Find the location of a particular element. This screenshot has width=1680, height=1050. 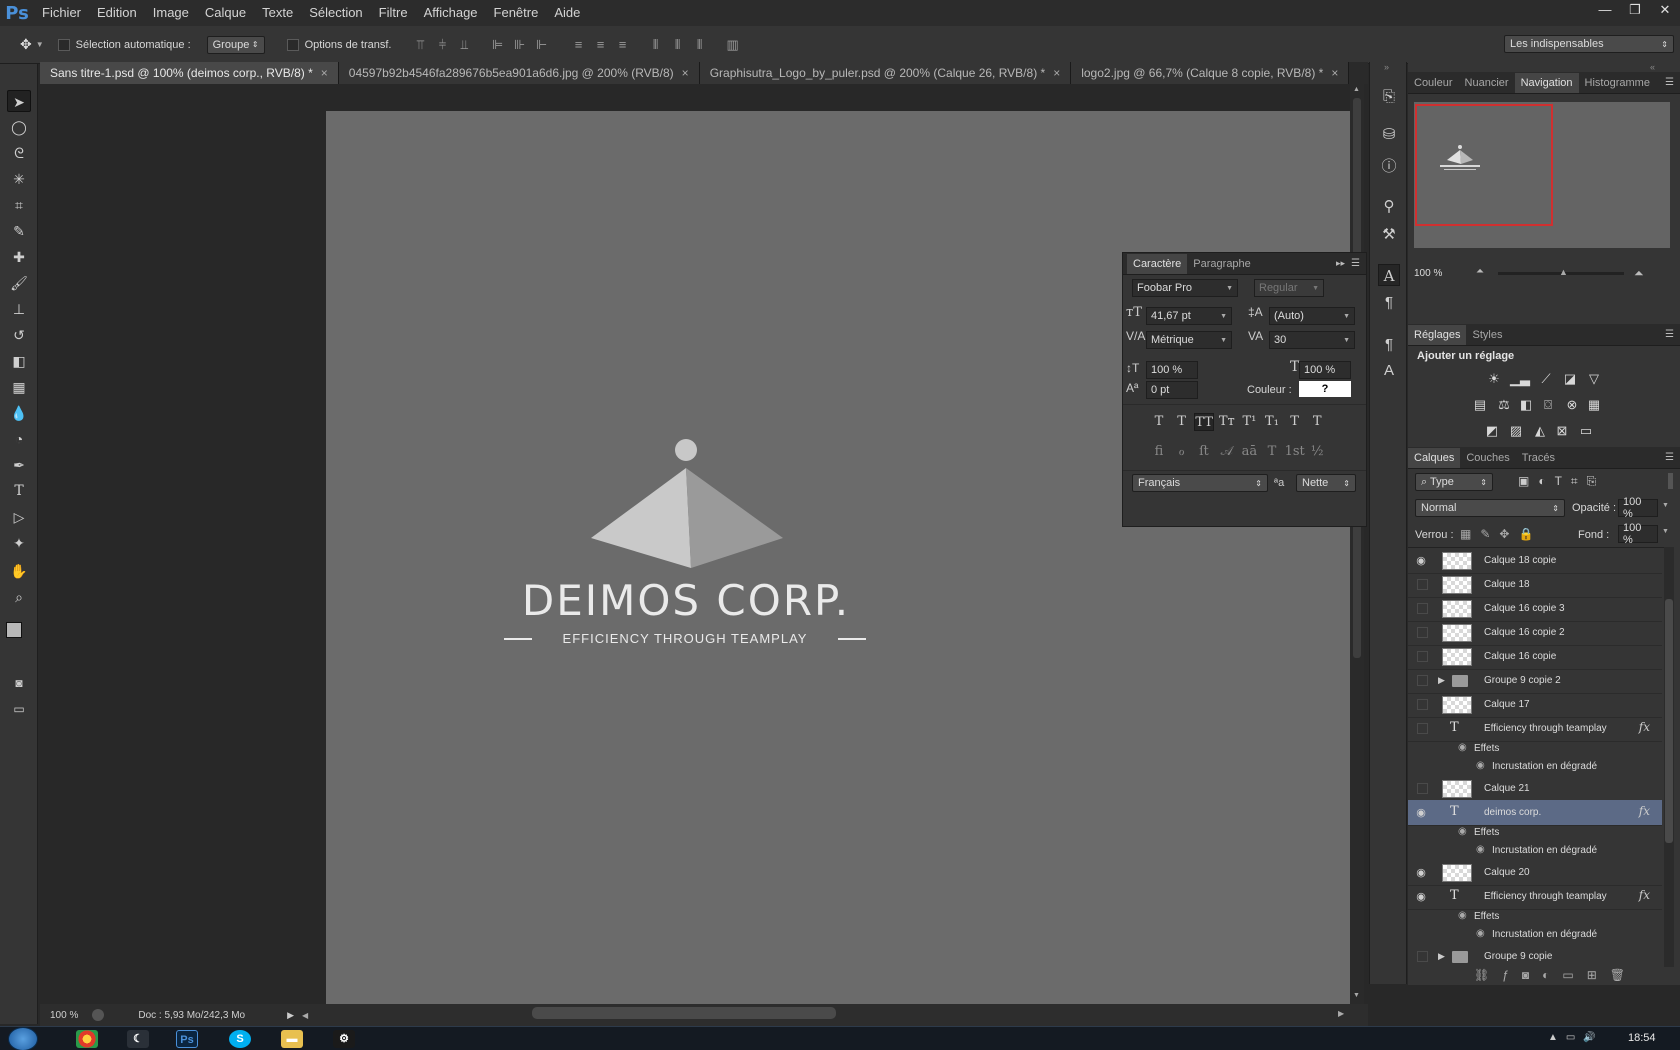

font-family-dropdown: Foobar Pro ▼ is located at coordinates (1185, 288).